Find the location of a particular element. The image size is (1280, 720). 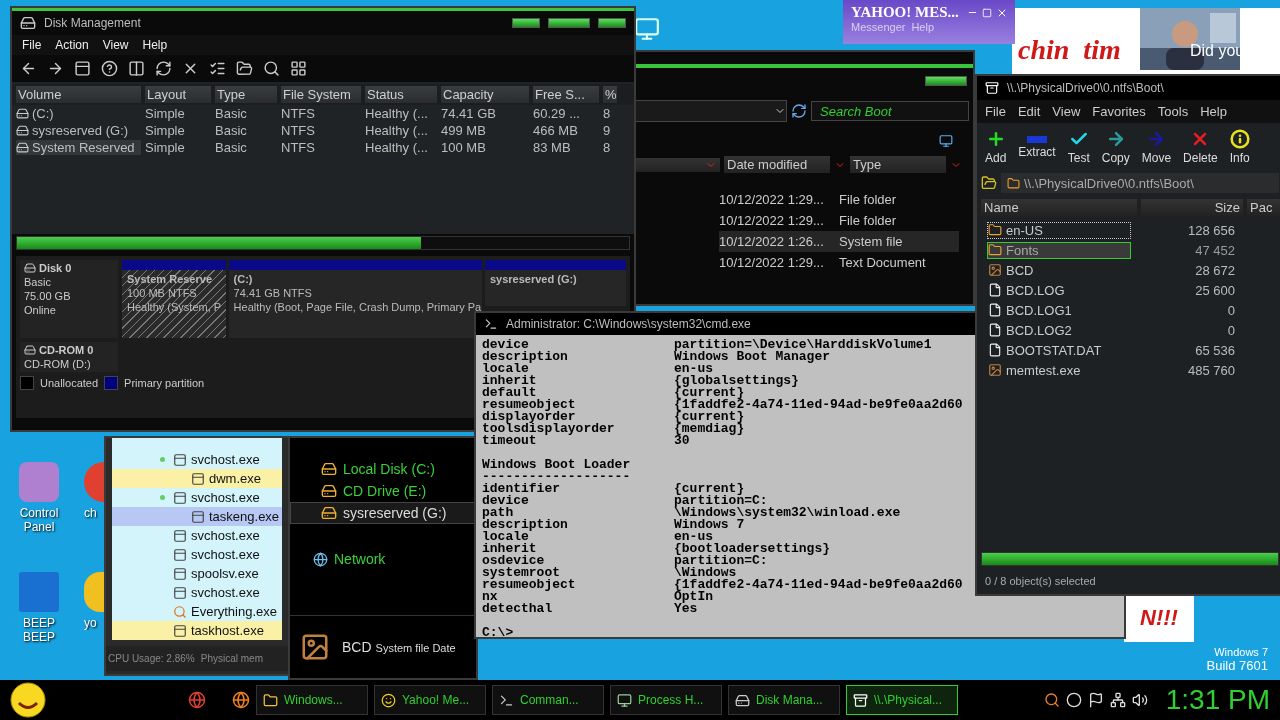

file-row: BCD.LOG1 is located at coordinates (1059, 310).